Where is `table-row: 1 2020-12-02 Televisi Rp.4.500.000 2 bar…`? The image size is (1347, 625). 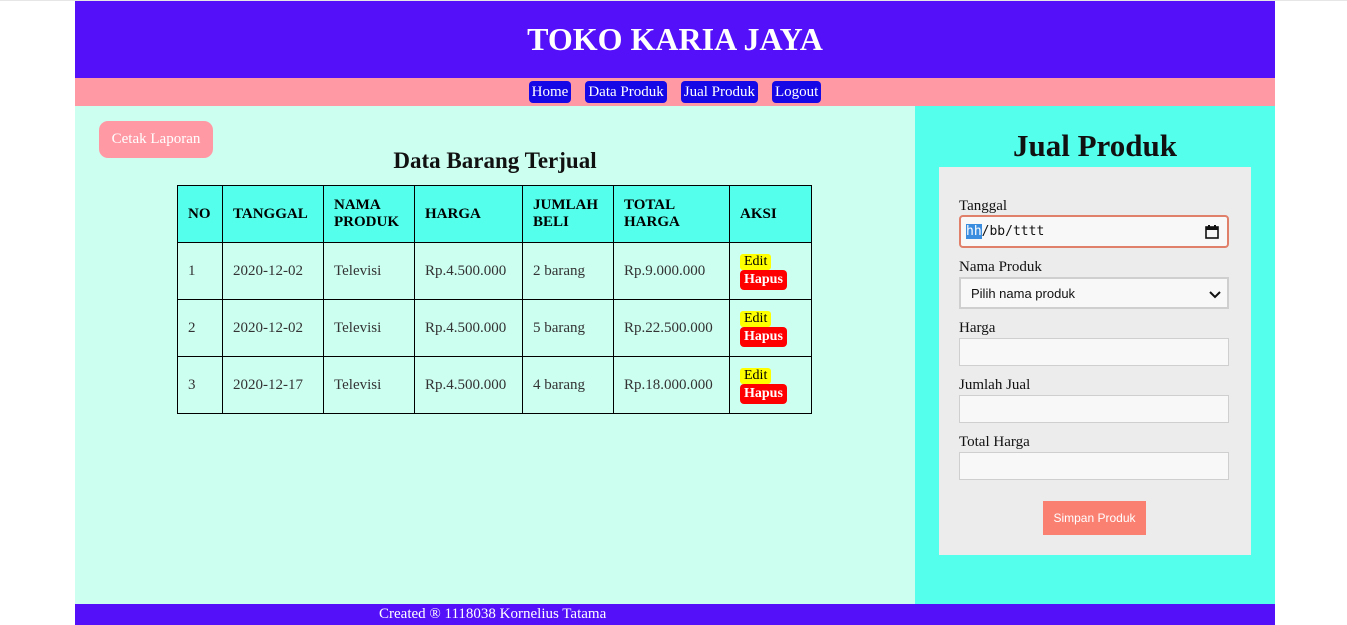 table-row: 1 2020-12-02 Televisi Rp.4.500.000 2 bar… is located at coordinates (494, 271).